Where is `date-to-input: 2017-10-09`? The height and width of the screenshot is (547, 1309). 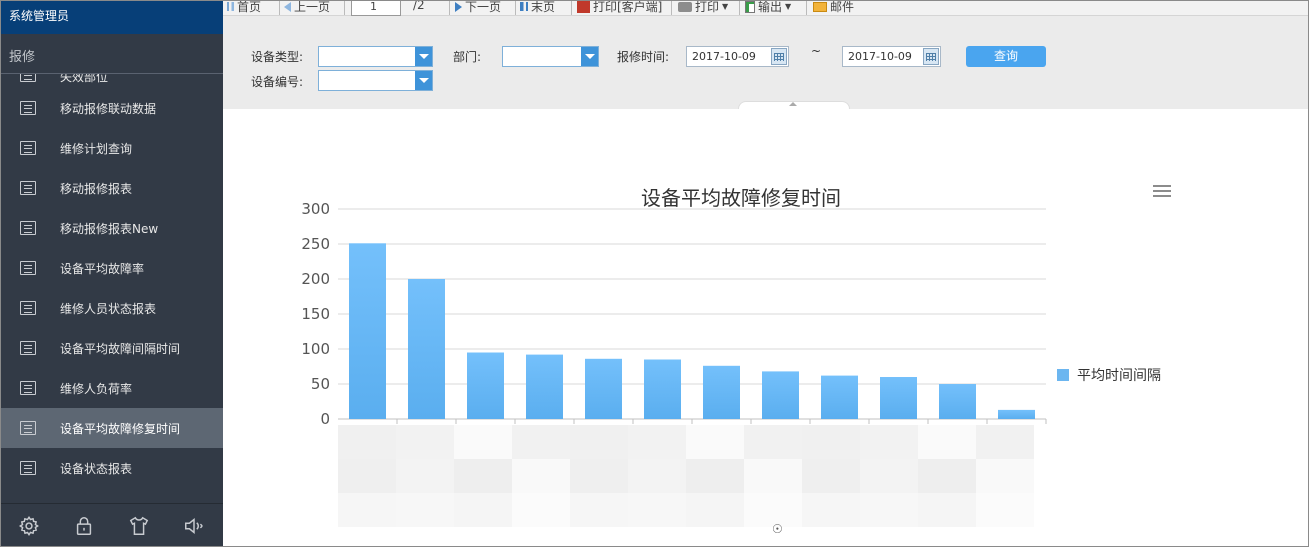
date-to-input: 2017-10-09 is located at coordinates (891, 56).